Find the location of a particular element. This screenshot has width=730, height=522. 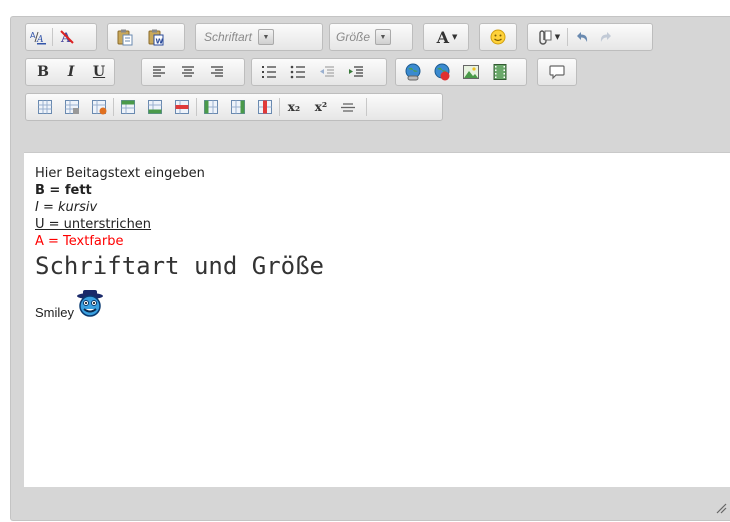

superscript-button: x² is located at coordinates (321, 107).